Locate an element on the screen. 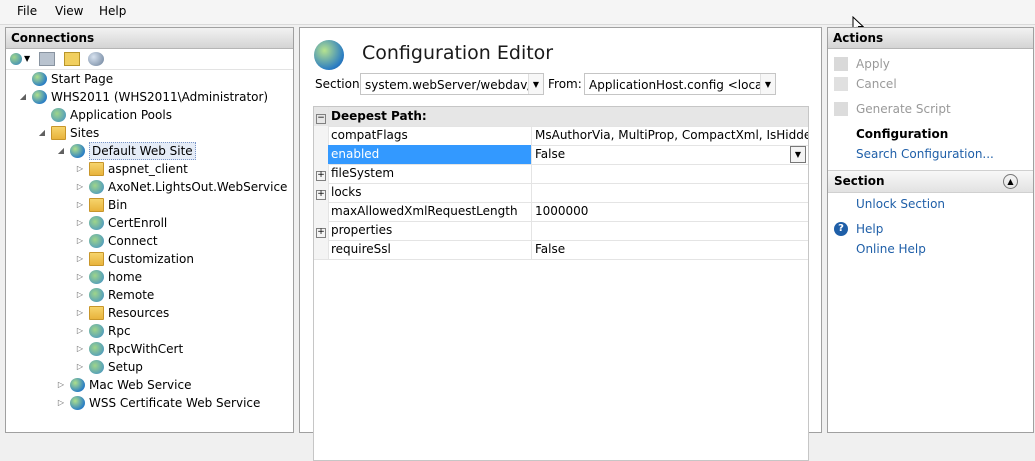  tree-node-label: Customization is located at coordinates (151, 259).